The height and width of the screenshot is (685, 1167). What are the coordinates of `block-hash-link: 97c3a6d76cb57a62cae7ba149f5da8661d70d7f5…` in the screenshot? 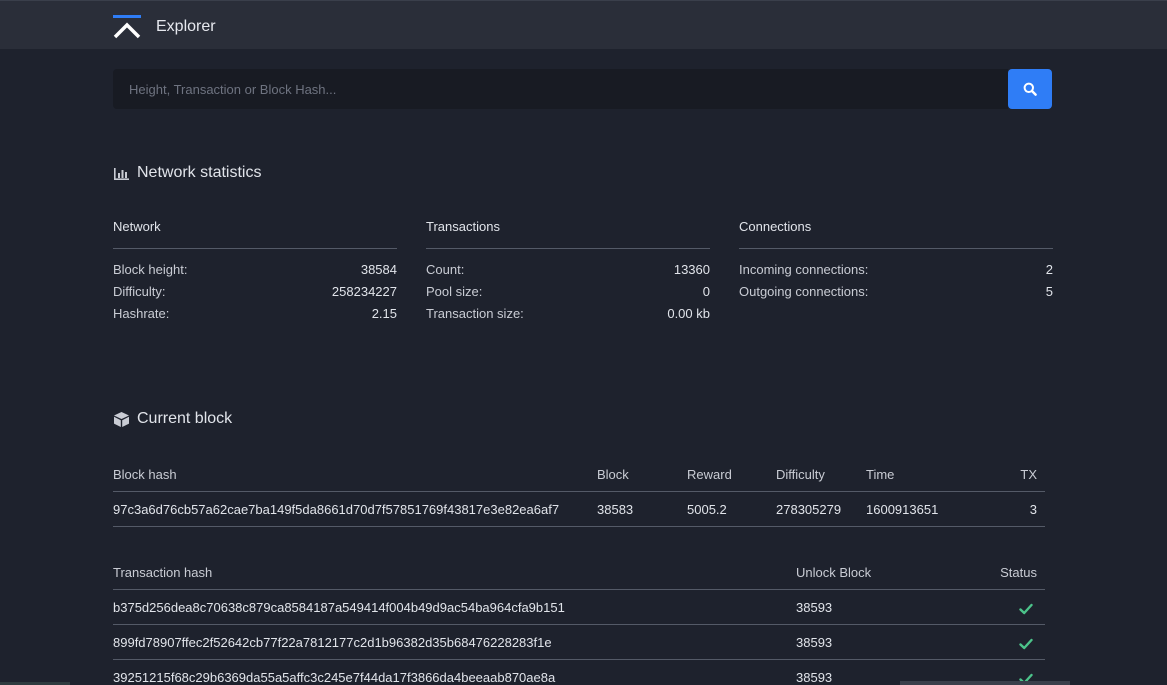 It's located at (336, 509).